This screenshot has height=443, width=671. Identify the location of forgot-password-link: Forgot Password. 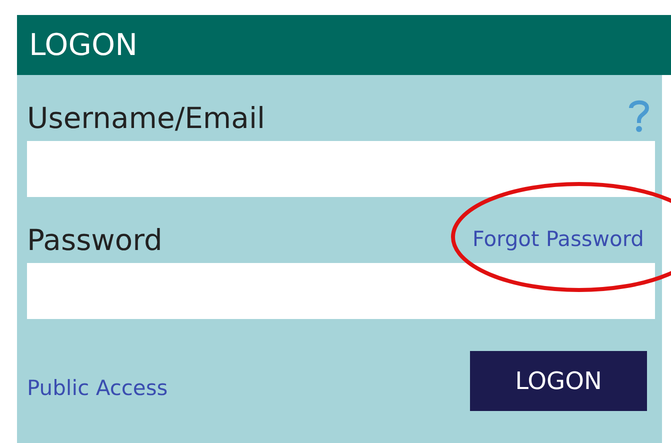
(558, 239).